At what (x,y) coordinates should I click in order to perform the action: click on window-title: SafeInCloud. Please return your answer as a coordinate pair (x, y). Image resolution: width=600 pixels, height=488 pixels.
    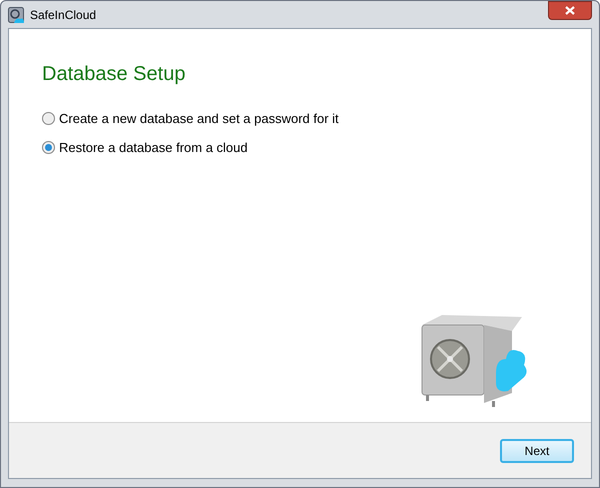
    Looking at the image, I should click on (63, 15).